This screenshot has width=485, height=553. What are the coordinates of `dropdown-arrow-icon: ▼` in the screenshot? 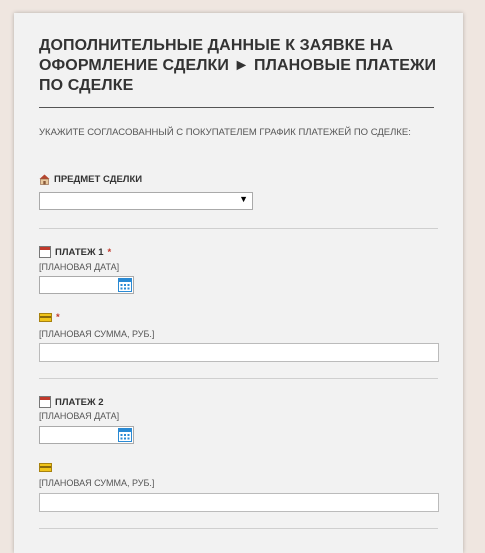 It's located at (243, 199).